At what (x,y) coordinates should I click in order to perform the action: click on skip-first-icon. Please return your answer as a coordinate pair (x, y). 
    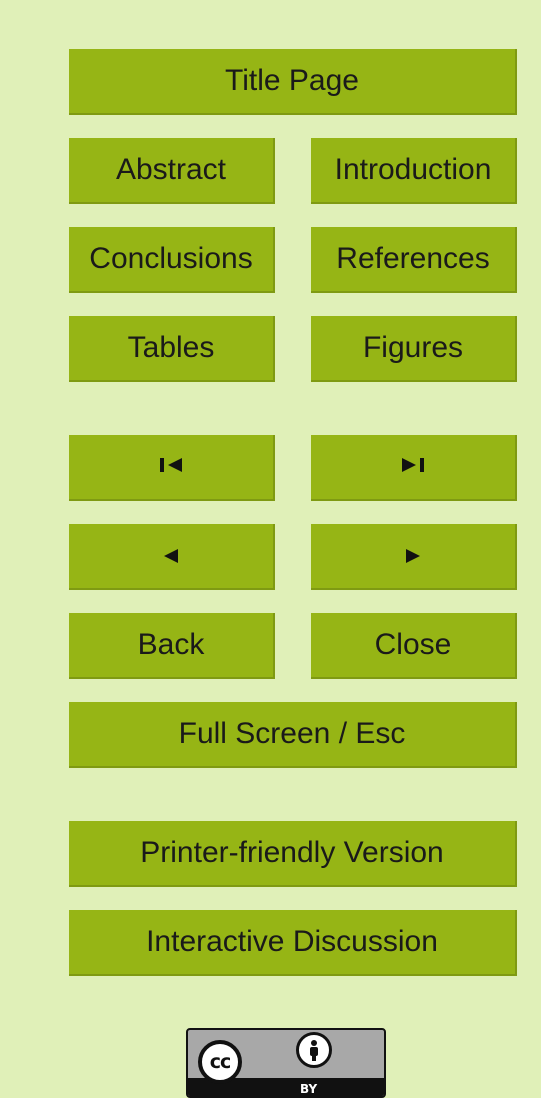
    Looking at the image, I should click on (171, 465).